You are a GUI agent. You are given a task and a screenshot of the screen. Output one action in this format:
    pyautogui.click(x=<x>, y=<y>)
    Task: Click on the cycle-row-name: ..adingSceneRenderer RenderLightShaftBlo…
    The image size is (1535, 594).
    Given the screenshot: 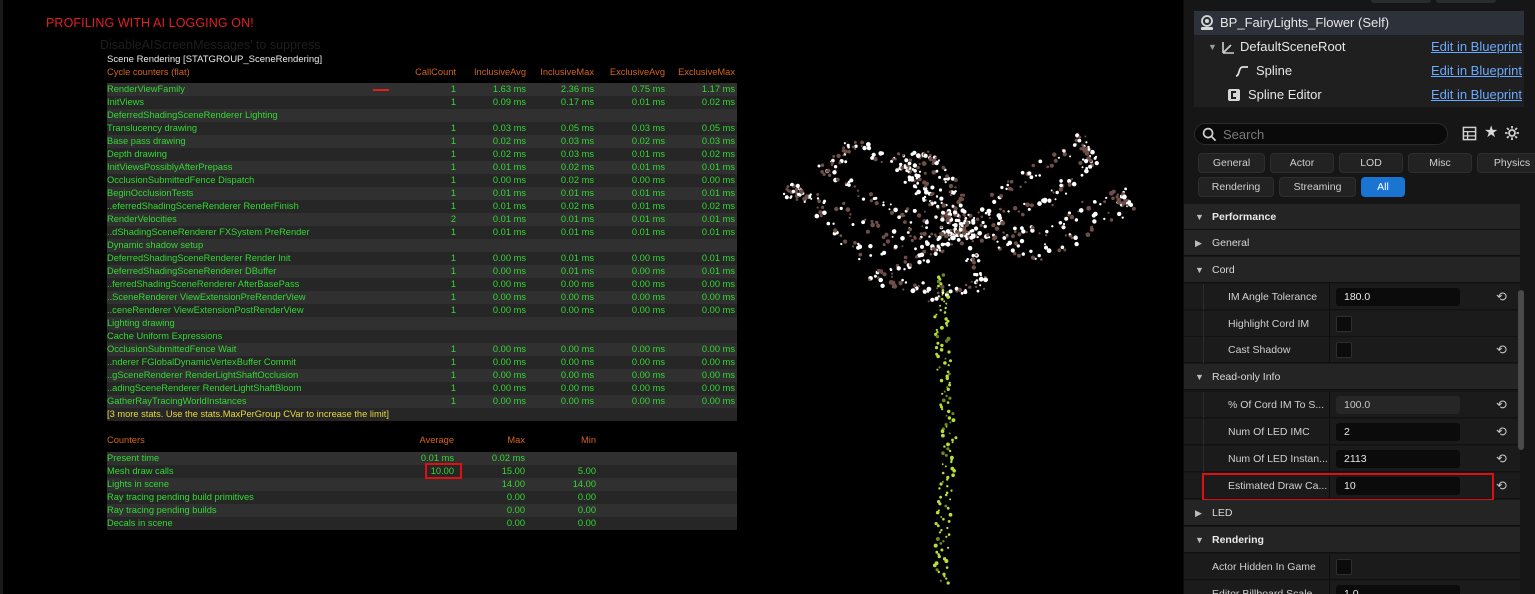 What is the action you would take?
    pyautogui.click(x=204, y=388)
    